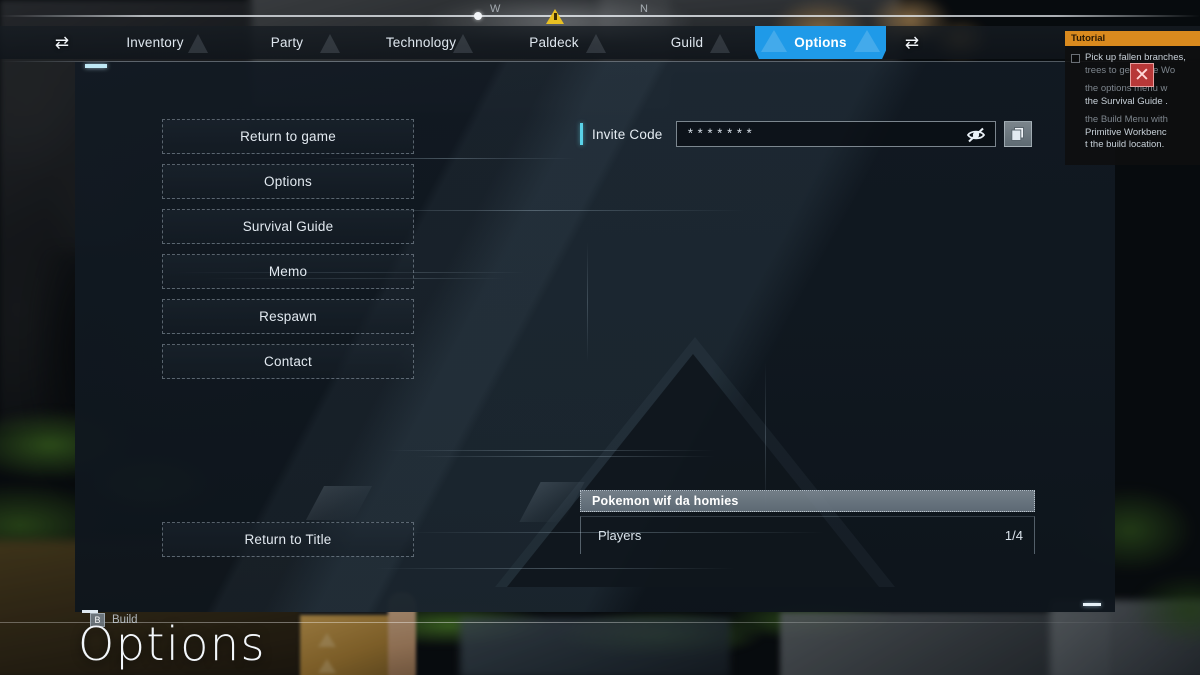 The image size is (1200, 675). What do you see at coordinates (1013, 535) in the screenshot?
I see `players-count: 1/4` at bounding box center [1013, 535].